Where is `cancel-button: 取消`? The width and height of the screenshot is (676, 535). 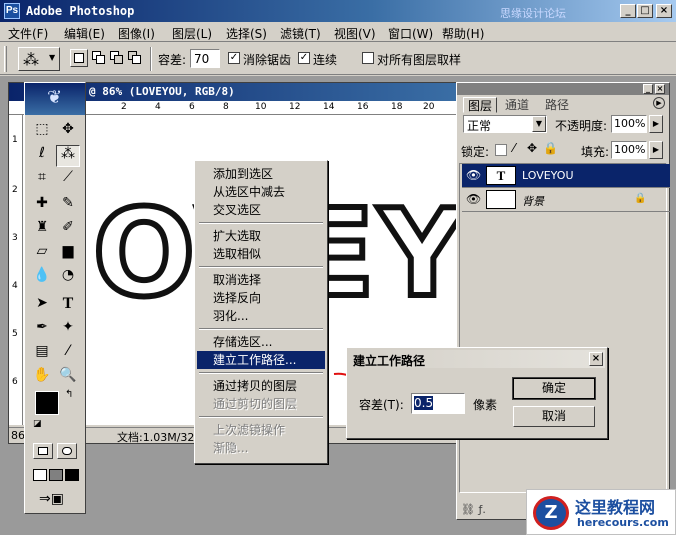
cancel-button: 取消 is located at coordinates (554, 416).